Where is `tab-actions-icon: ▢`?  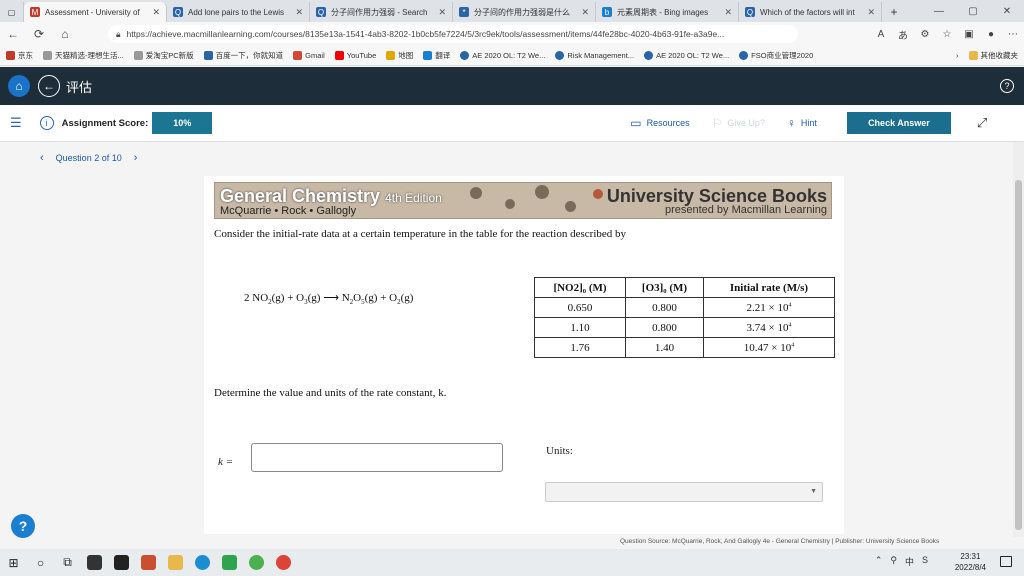
tab-actions-icon: ▢ is located at coordinates (12, 12).